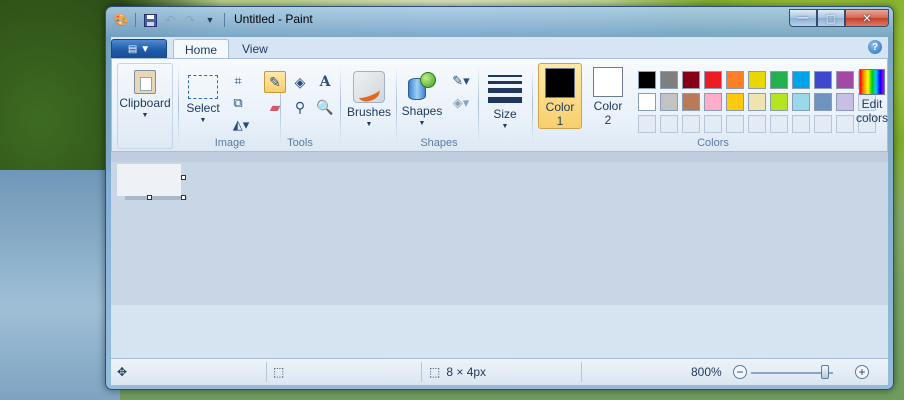 This screenshot has height=400, width=904. Describe the element at coordinates (428, 80) in the screenshot. I see `ball-shape` at that location.